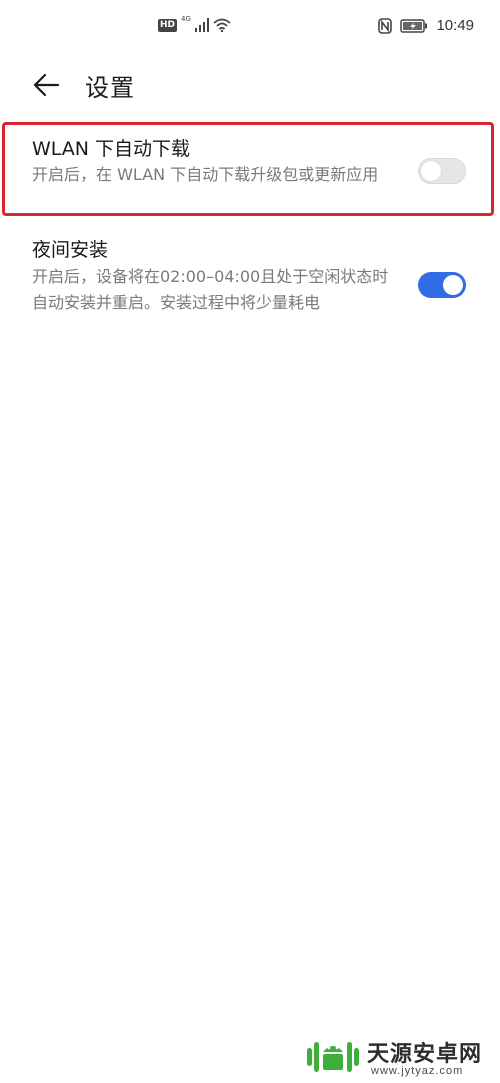 This screenshot has height=1083, width=500. What do you see at coordinates (333, 1057) in the screenshot?
I see `android-logo-icon` at bounding box center [333, 1057].